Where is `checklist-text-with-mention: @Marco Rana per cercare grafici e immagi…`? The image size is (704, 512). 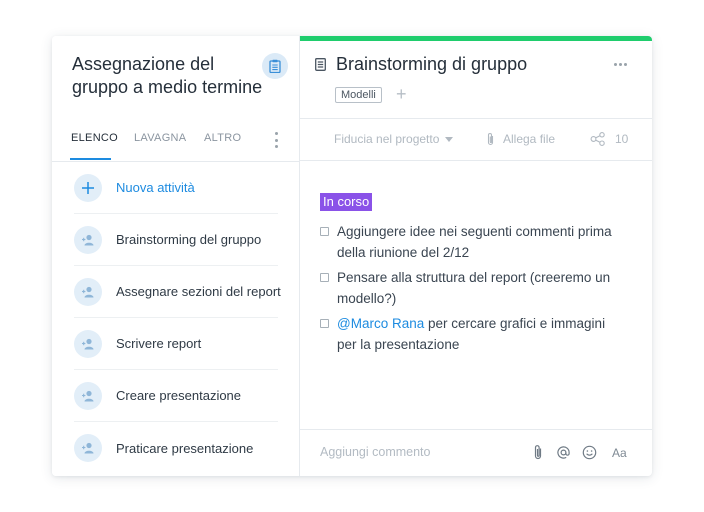
checklist-text-with-mention: @Marco Rana per cercare grafici e immagi… is located at coordinates (475, 334).